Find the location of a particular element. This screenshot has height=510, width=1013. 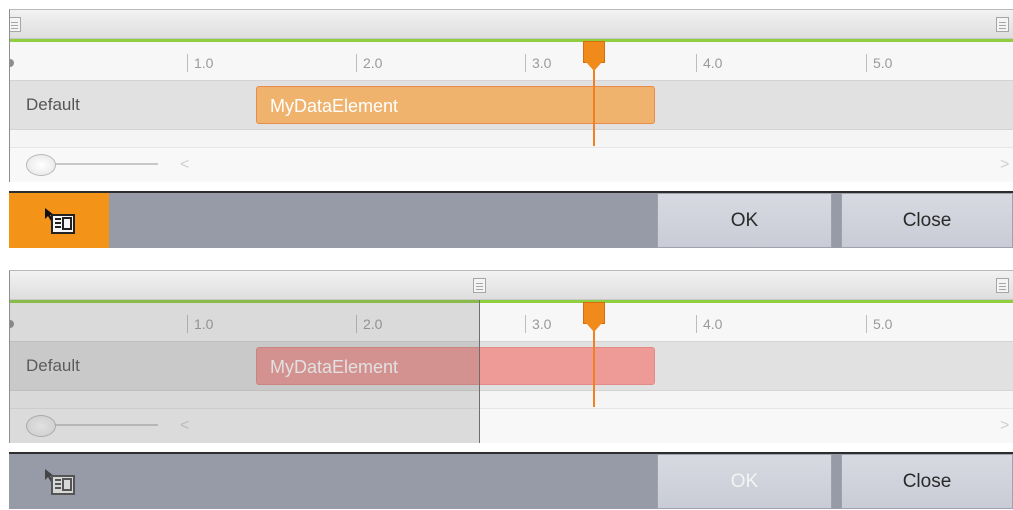

ruler-tick: 1.0 is located at coordinates (200, 63).